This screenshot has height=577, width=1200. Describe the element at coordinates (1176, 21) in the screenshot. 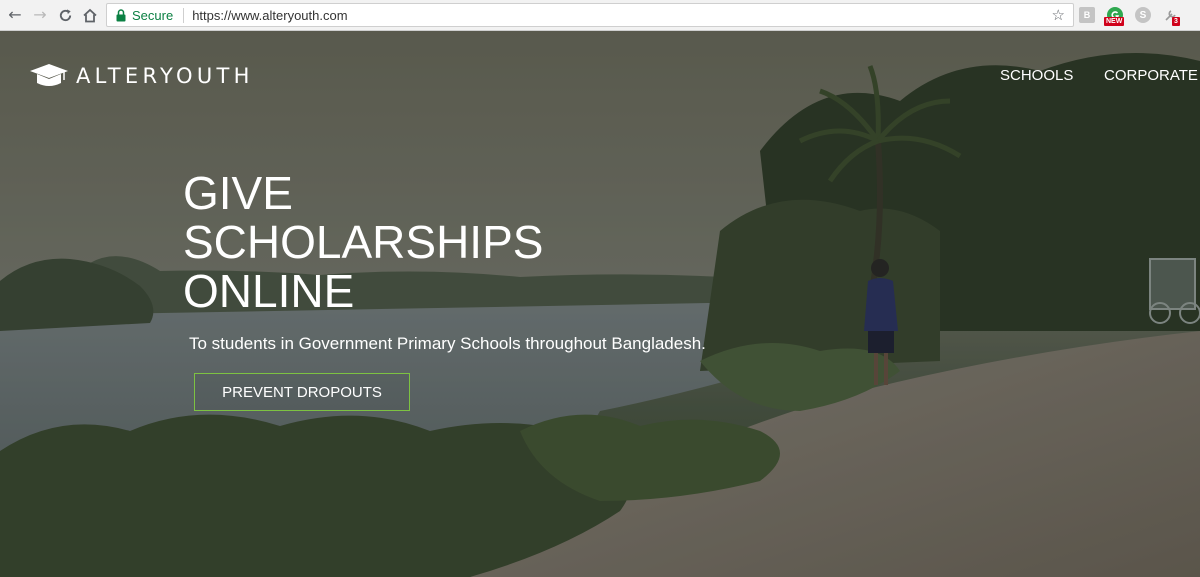

I see `notification-count-badge: 3` at that location.